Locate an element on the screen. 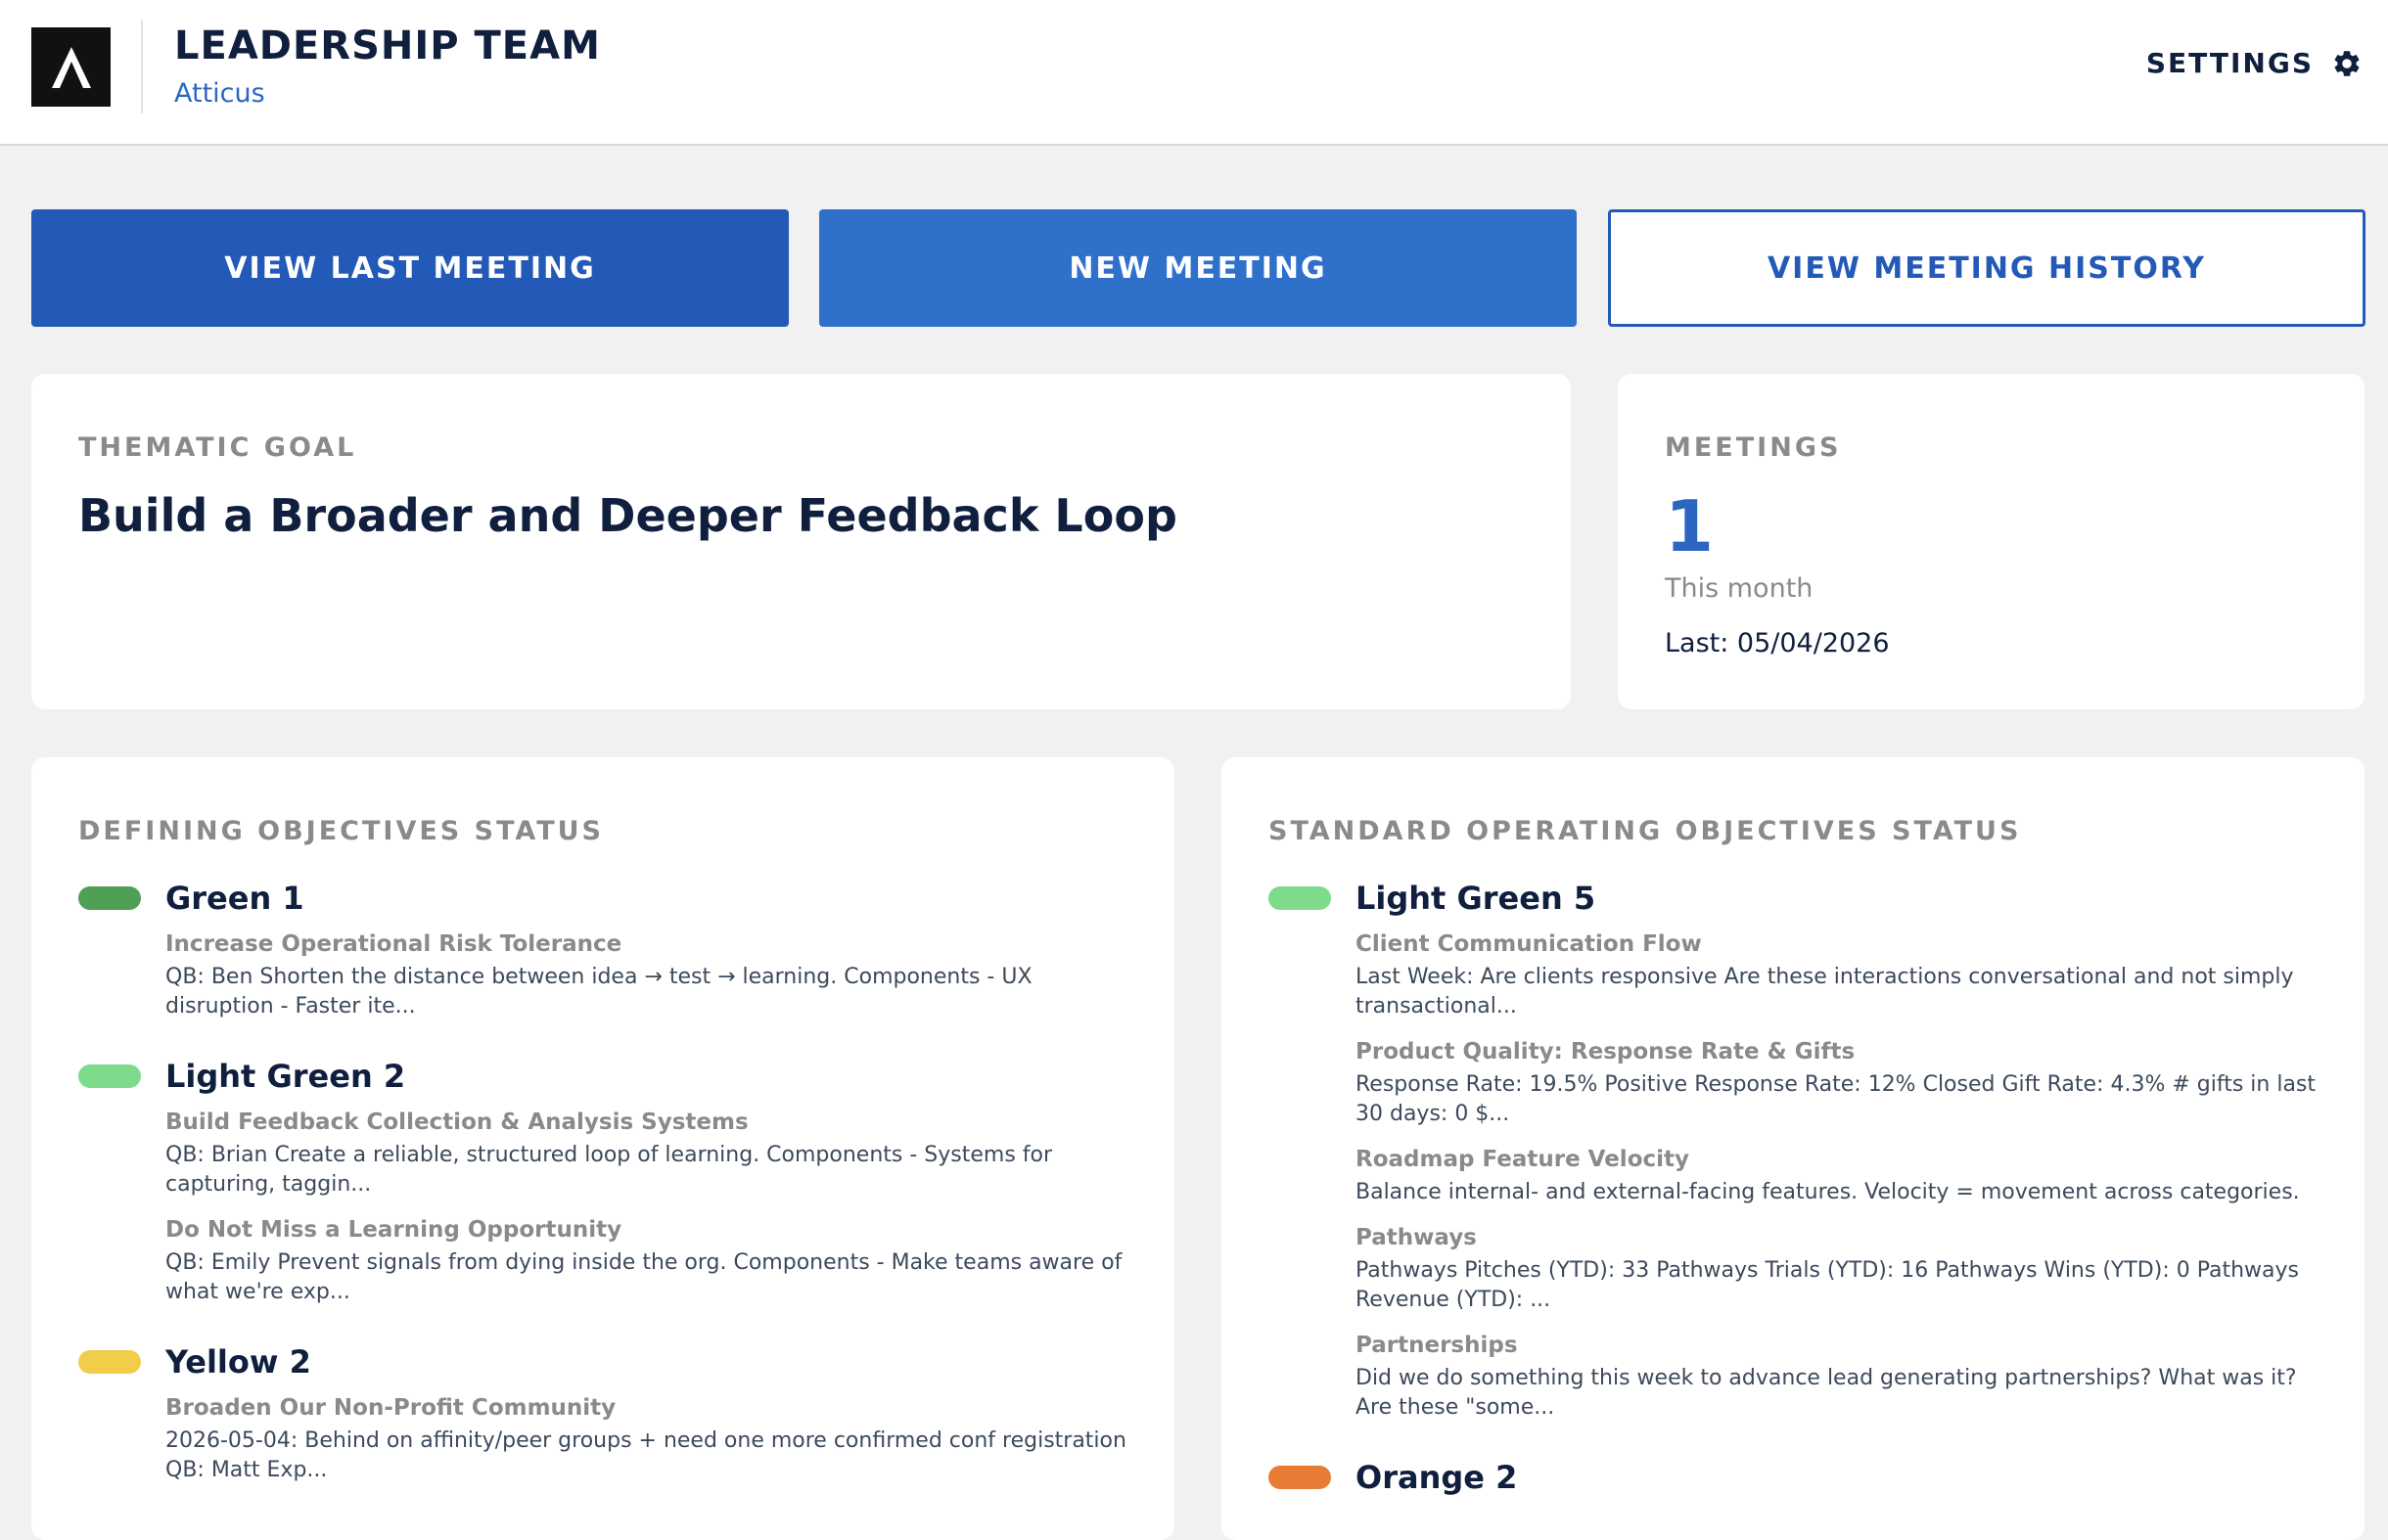 The image size is (2388, 1540). objective-title: Product Quality: Response Rate & Gifts is located at coordinates (1605, 1051).